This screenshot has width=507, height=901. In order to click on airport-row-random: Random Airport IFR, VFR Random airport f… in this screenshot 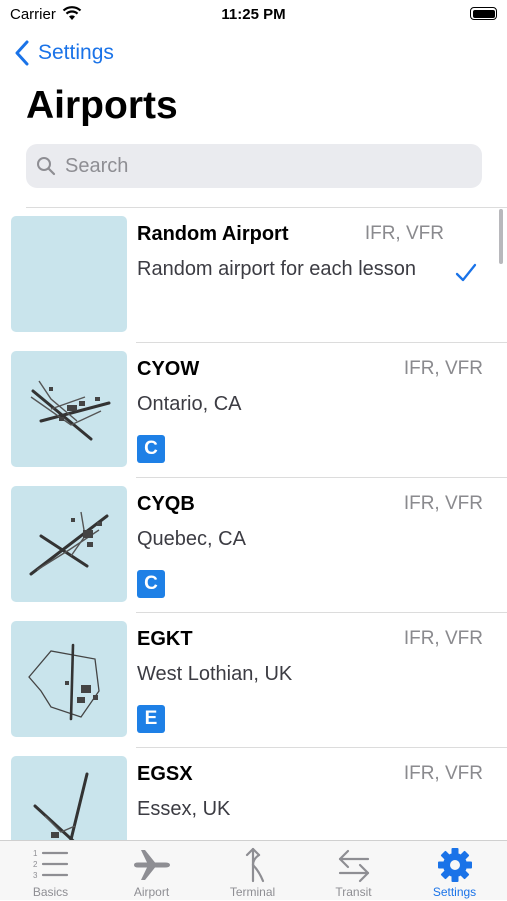, I will do `click(253, 275)`.